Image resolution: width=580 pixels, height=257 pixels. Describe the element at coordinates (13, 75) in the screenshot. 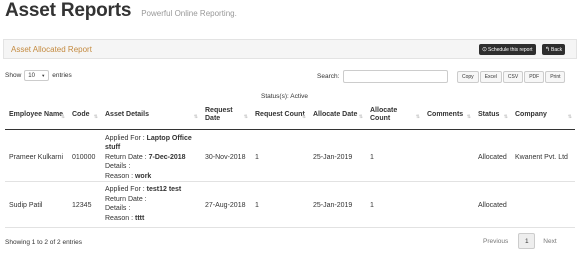

I see `length-prefix: Show` at that location.